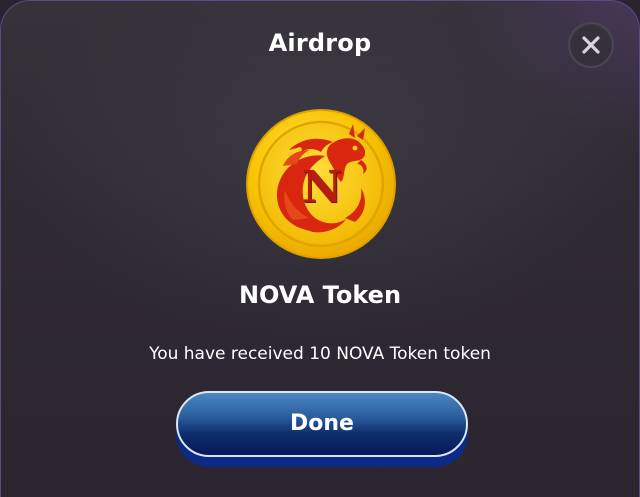  What do you see at coordinates (320, 295) in the screenshot?
I see `token-name: NOVA Token` at bounding box center [320, 295].